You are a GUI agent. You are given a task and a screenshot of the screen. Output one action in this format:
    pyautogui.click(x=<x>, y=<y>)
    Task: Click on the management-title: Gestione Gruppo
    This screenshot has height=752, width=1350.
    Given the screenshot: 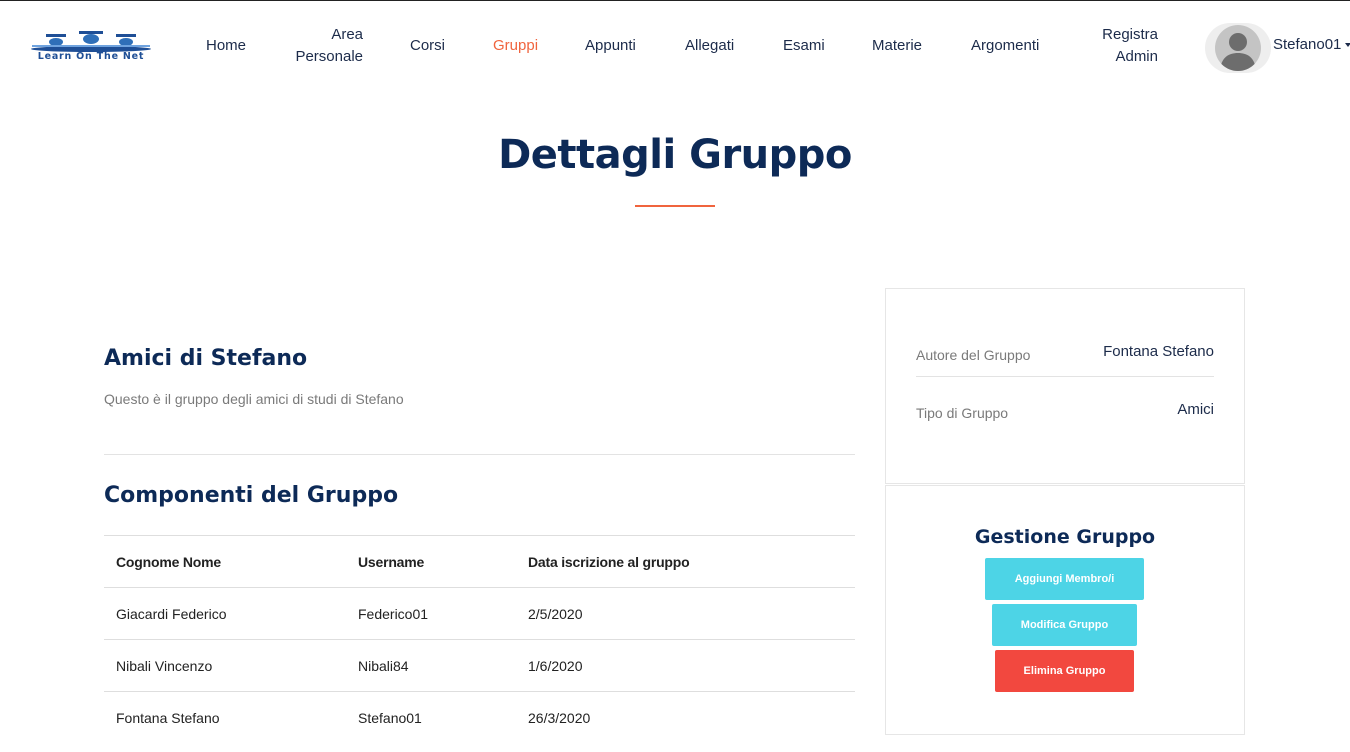 What is the action you would take?
    pyautogui.click(x=1065, y=537)
    